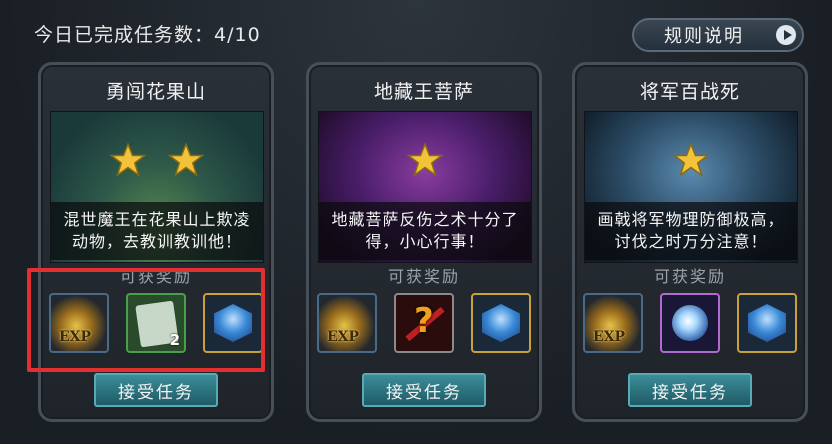 The height and width of the screenshot is (444, 832). Describe the element at coordinates (157, 231) in the screenshot. I see `quest-description: 混世魔王在花果山上欺凌 动物，去教训教训他！` at that location.